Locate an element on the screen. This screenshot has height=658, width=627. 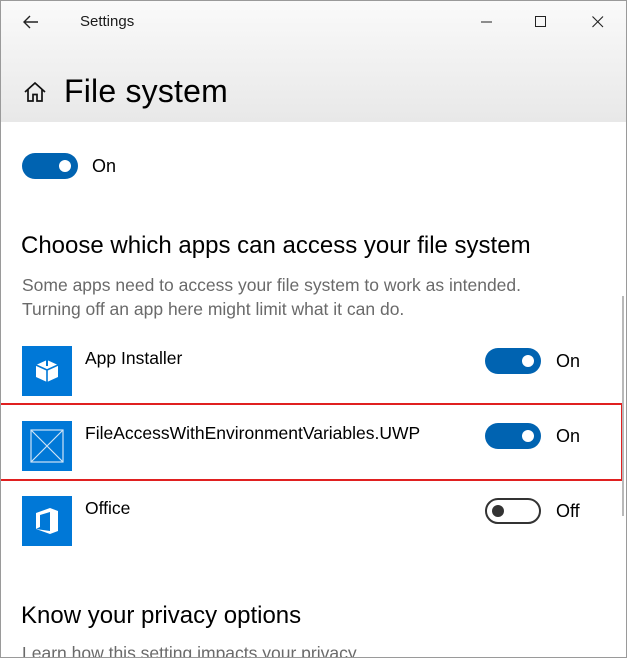
app-name: FileAccessWithEnvironmentVariables.UWP is located at coordinates (253, 433).